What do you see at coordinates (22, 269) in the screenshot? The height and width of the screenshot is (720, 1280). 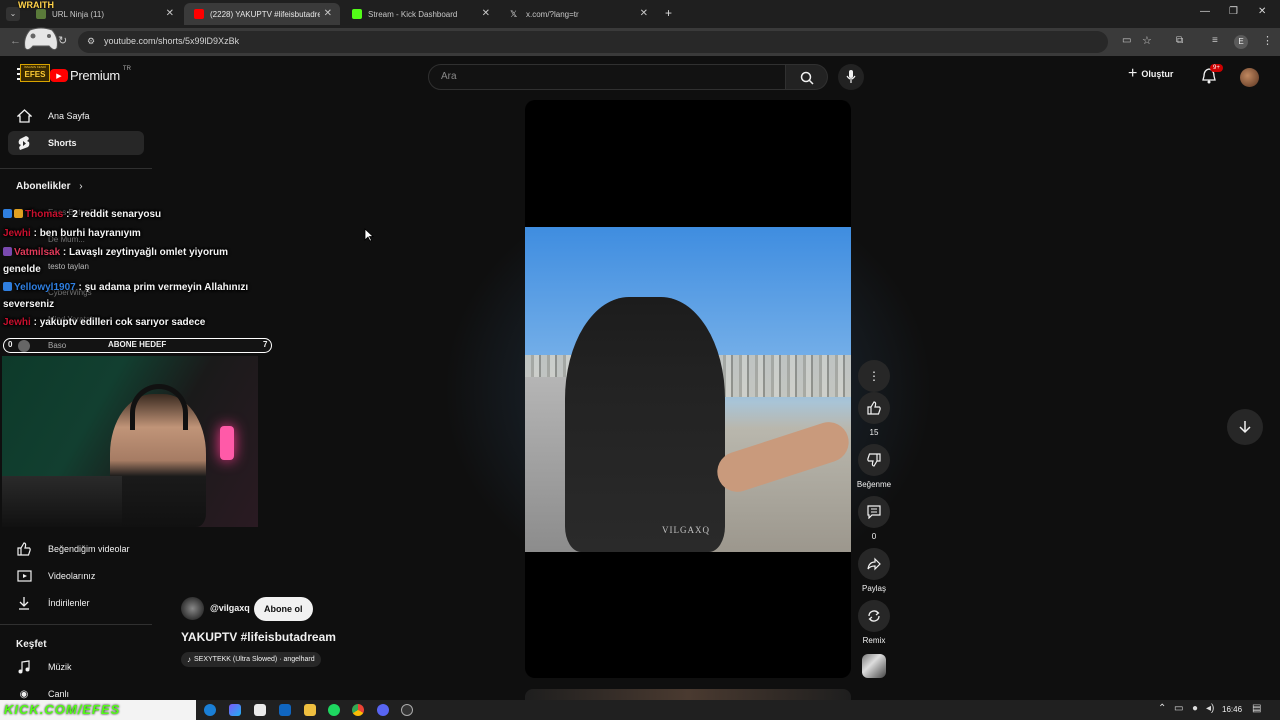 I see `chat-message-continued: genelde` at bounding box center [22, 269].